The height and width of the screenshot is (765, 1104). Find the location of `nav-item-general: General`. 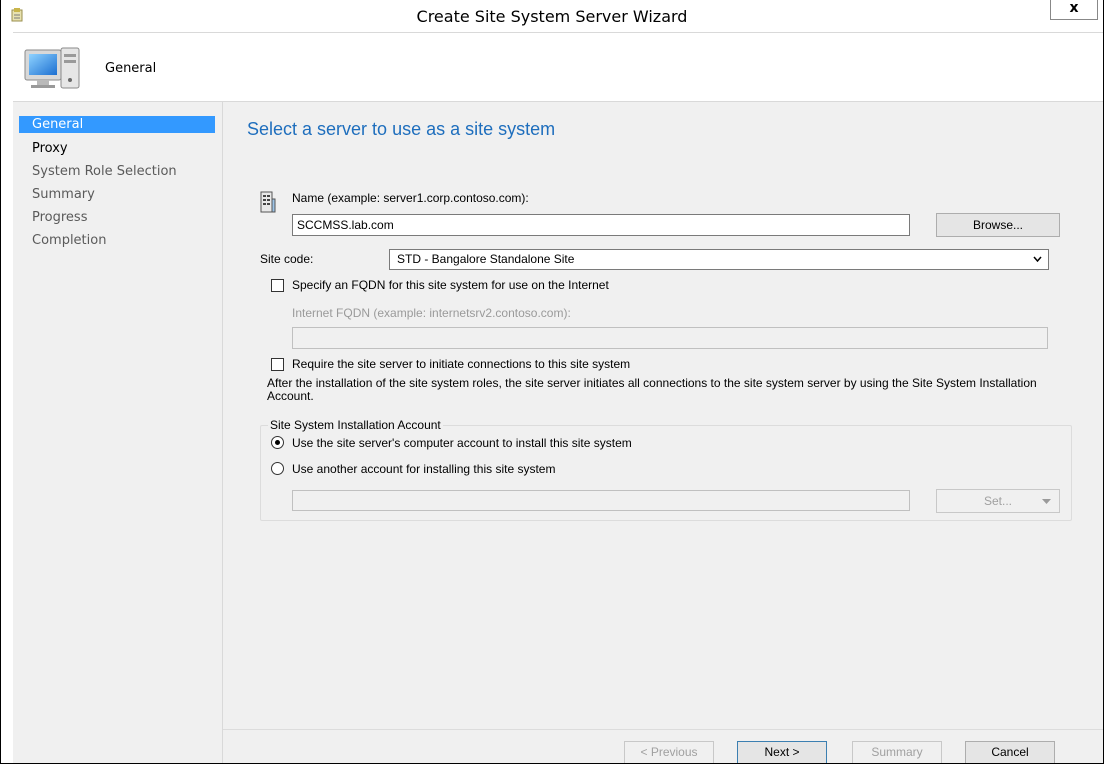

nav-item-general: General is located at coordinates (117, 124).